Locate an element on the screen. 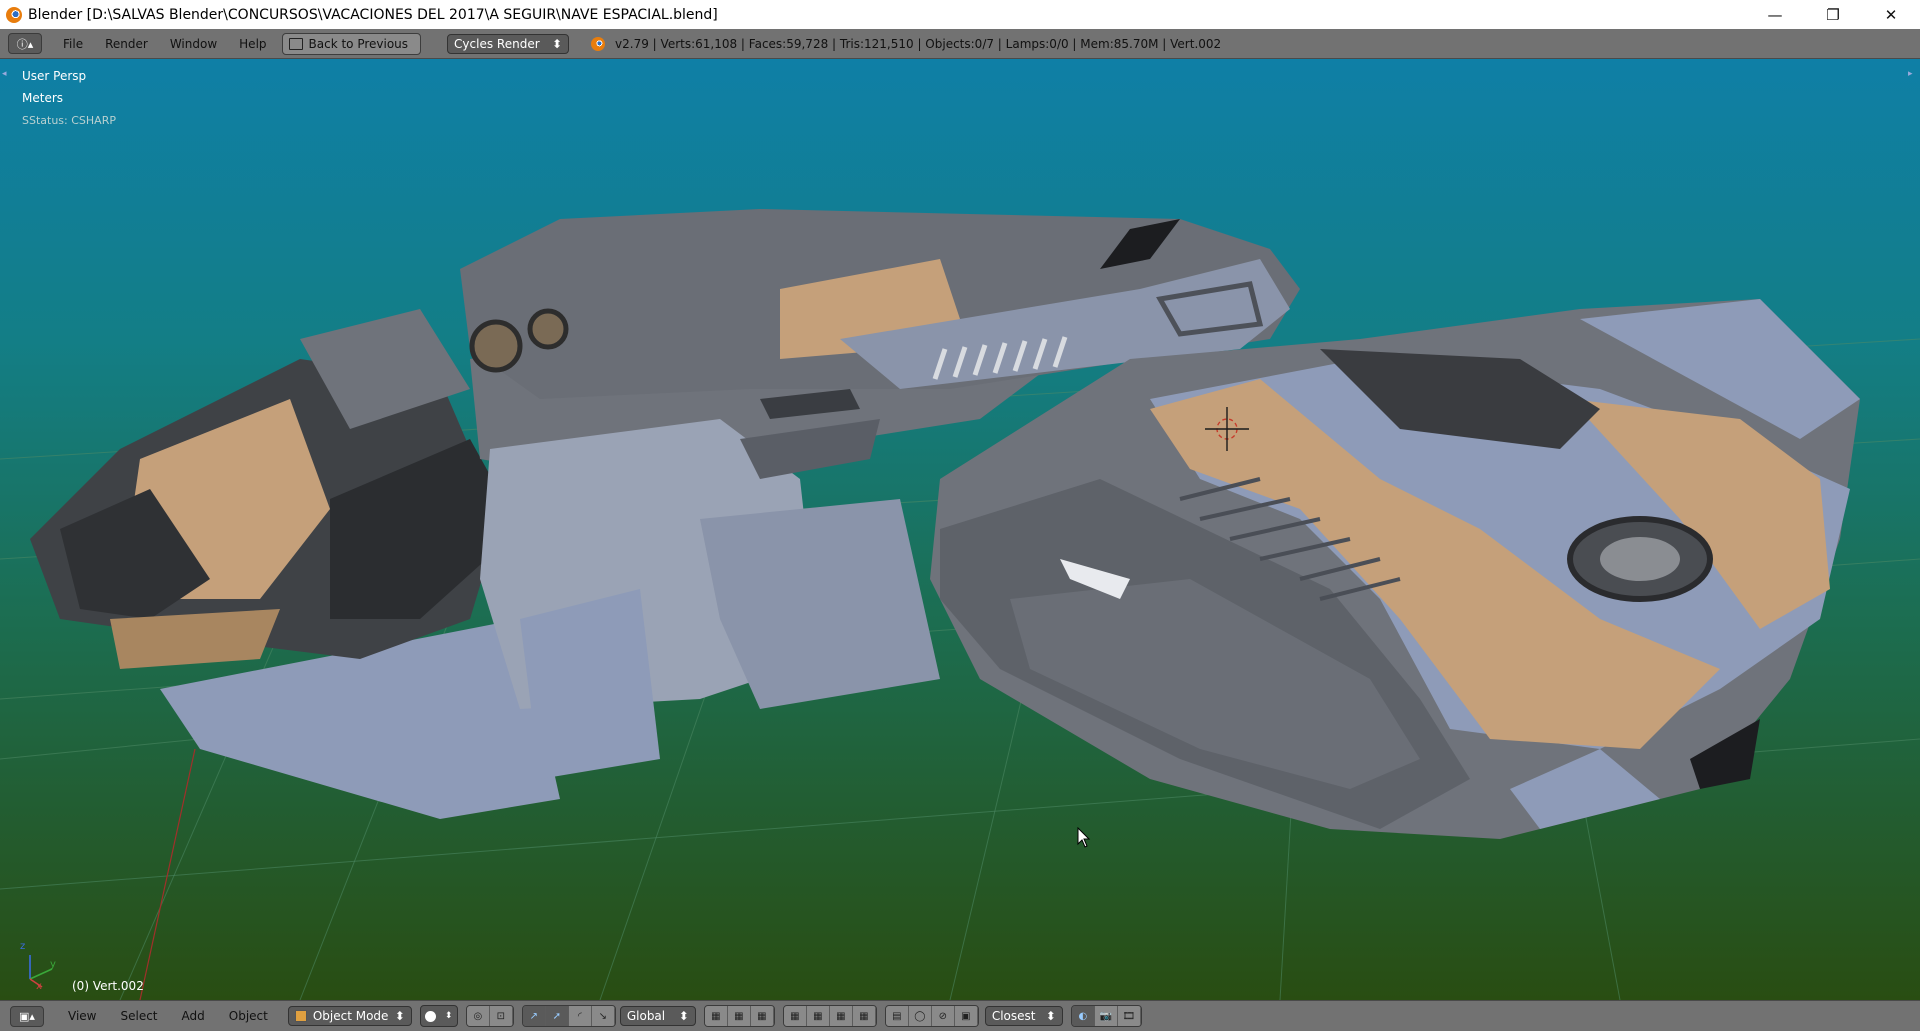  layers-group-2: ▦ ▦ ▦ ▦ is located at coordinates (829, 1016).